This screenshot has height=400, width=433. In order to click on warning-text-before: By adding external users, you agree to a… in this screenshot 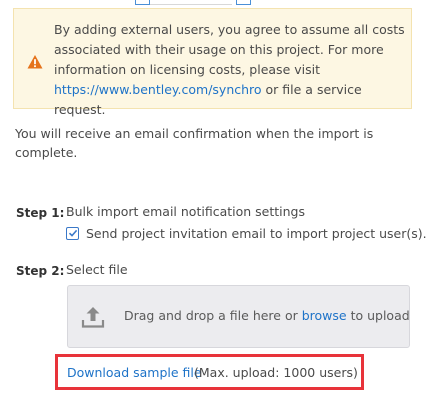, I will do `click(229, 49)`.